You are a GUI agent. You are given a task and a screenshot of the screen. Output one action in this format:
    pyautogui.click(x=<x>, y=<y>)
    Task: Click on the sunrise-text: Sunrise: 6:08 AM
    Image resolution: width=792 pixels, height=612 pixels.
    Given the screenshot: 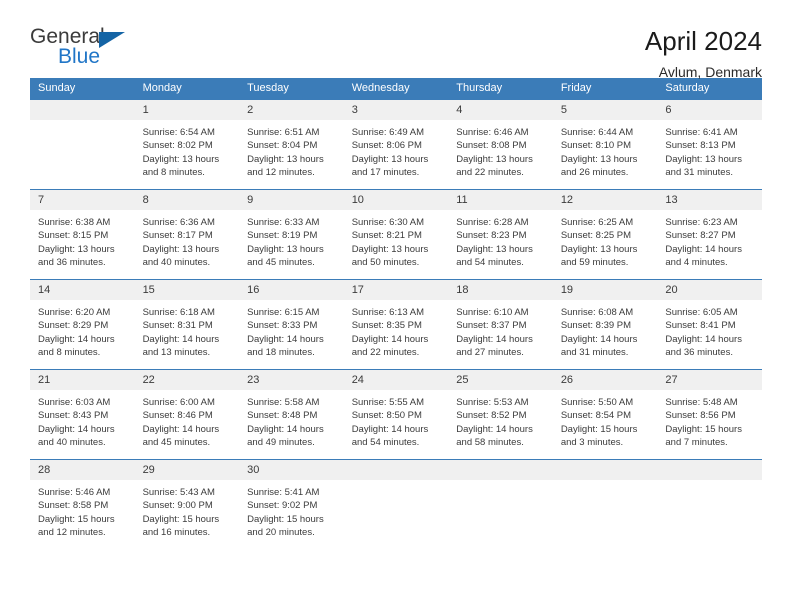 What is the action you would take?
    pyautogui.click(x=597, y=312)
    